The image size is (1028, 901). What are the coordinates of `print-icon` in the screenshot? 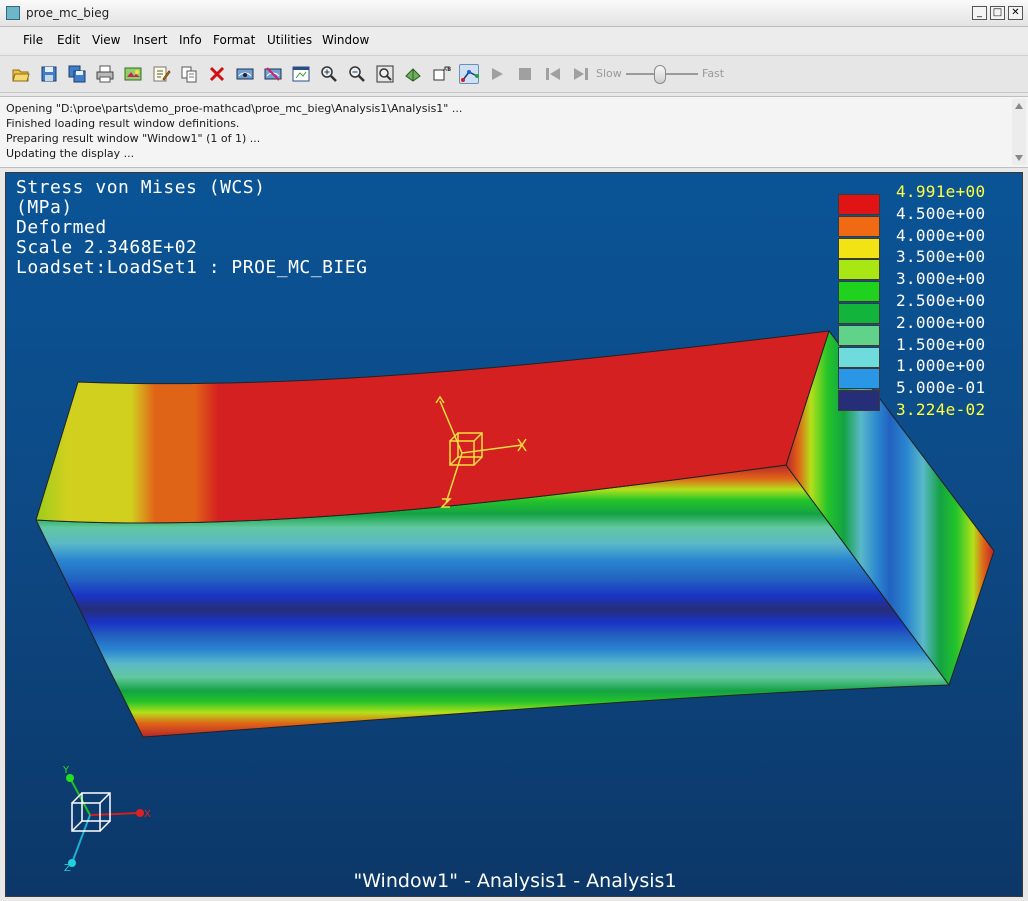 It's located at (105, 74).